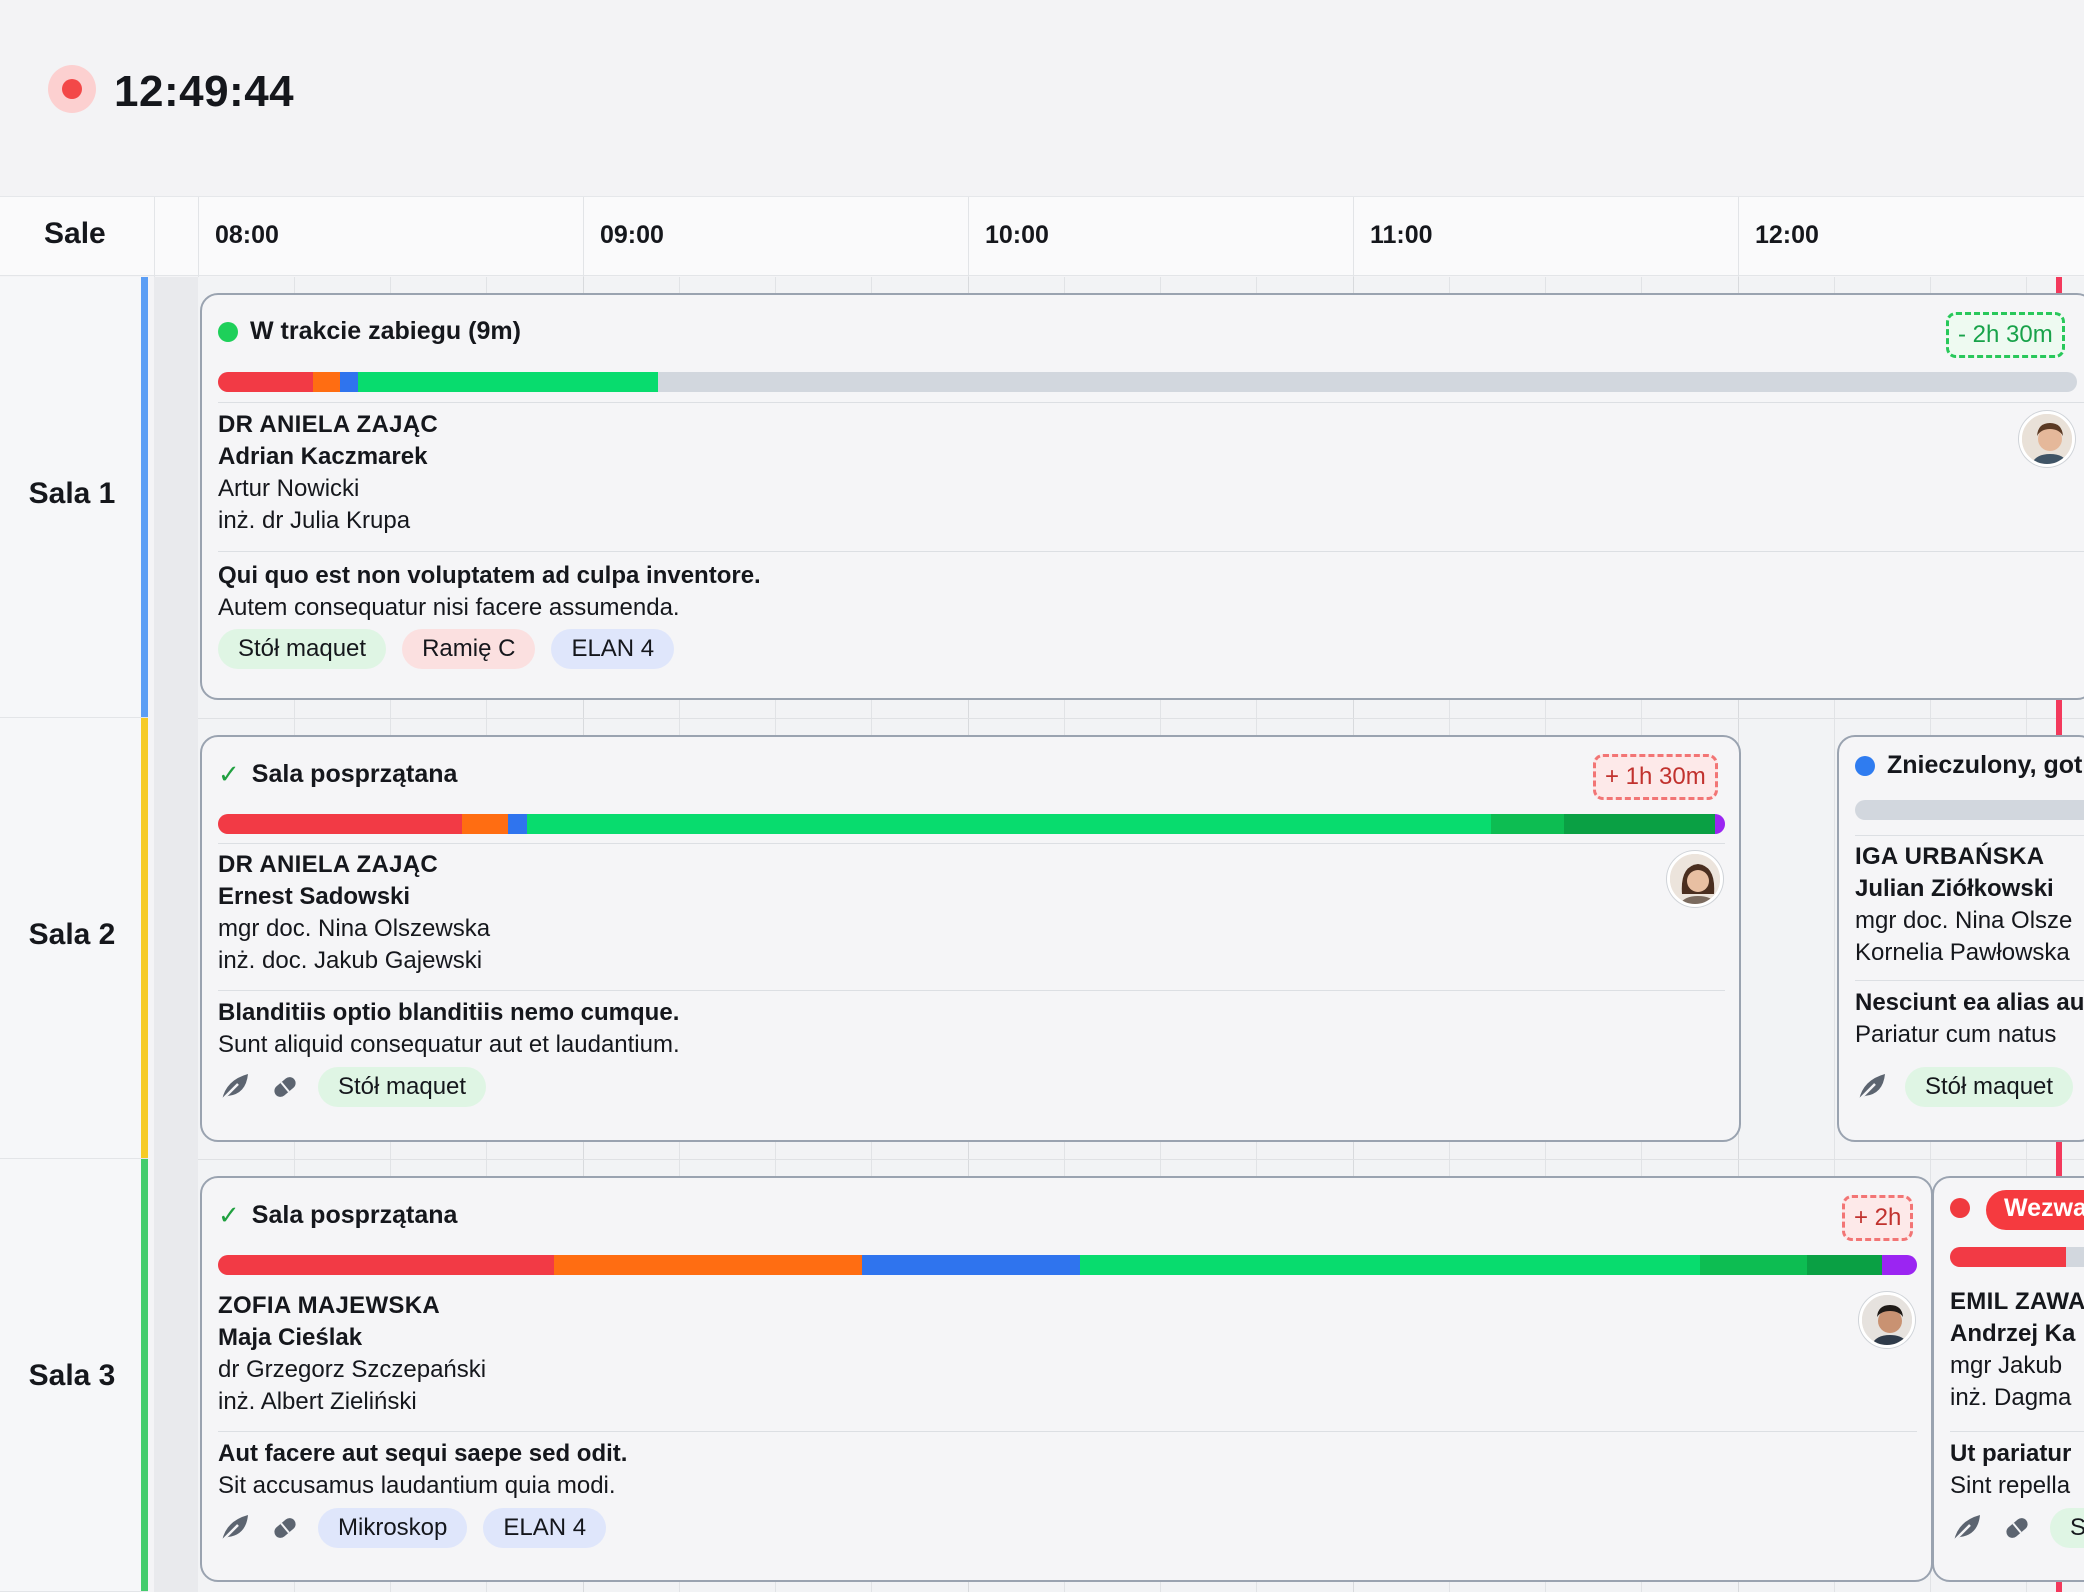 This screenshot has width=2084, height=1592. Describe the element at coordinates (469, 649) in the screenshot. I see `equipment-tag: Ramię C` at that location.